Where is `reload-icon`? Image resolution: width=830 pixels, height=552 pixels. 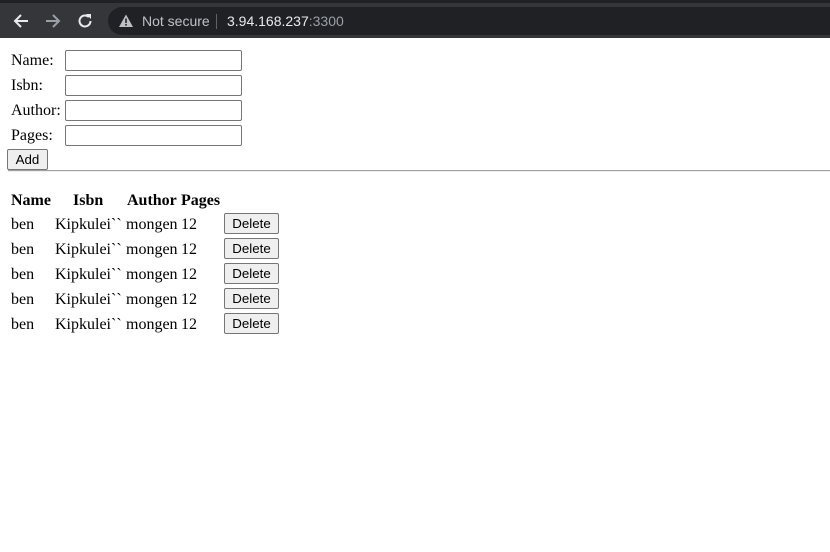 reload-icon is located at coordinates (85, 21).